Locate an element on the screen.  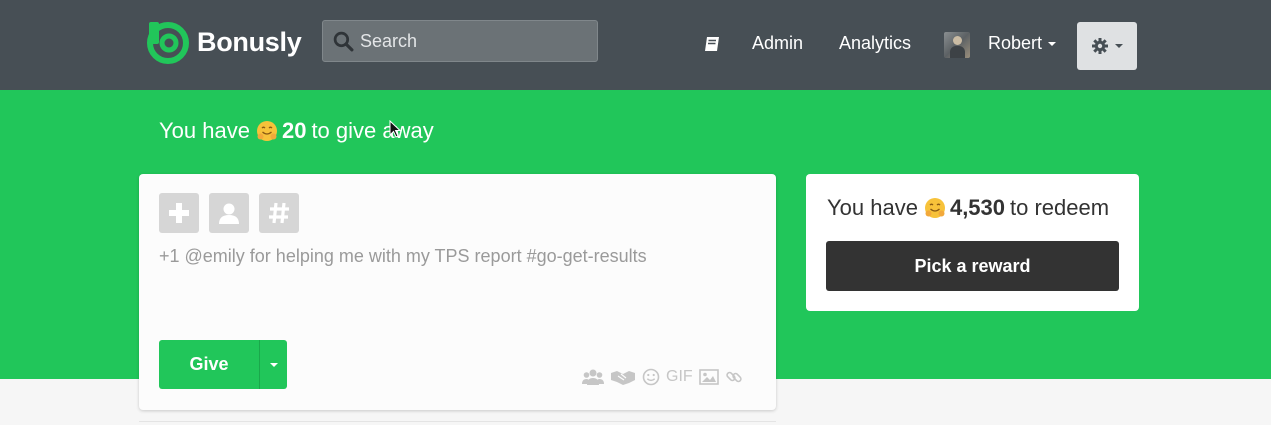
nav-analytics-link: Analytics is located at coordinates (875, 43).